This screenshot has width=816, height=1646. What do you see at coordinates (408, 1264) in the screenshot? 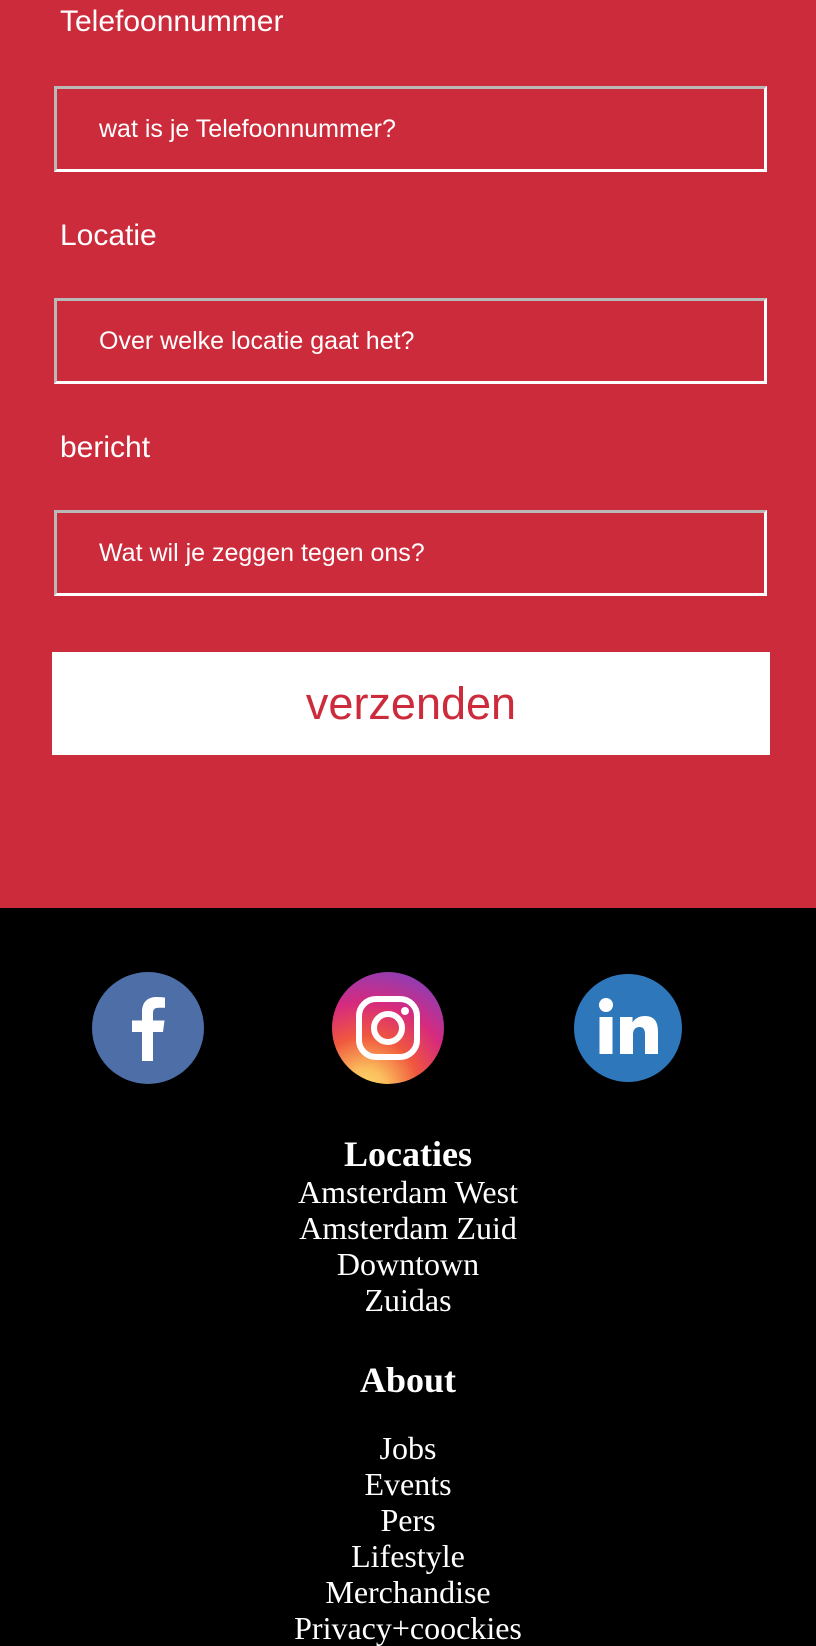
I see `location-link-downtown: Downtown` at bounding box center [408, 1264].